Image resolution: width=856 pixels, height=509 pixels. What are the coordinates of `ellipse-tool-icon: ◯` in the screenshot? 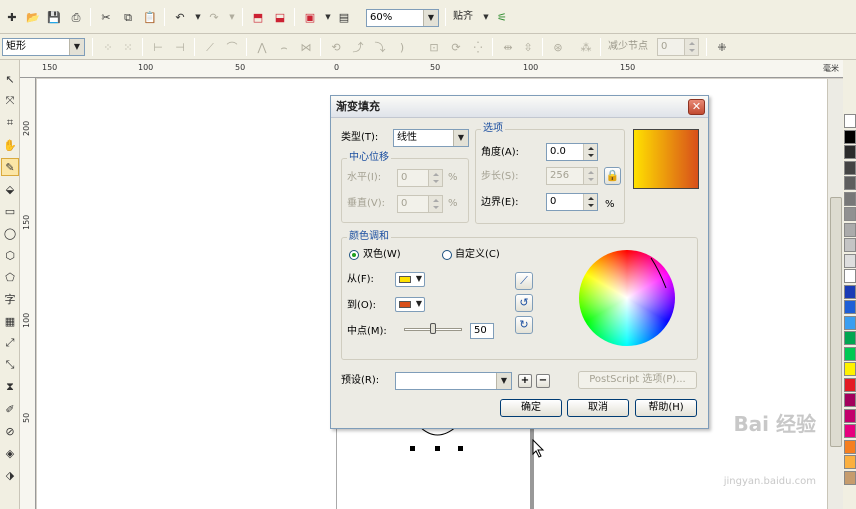 It's located at (10, 233).